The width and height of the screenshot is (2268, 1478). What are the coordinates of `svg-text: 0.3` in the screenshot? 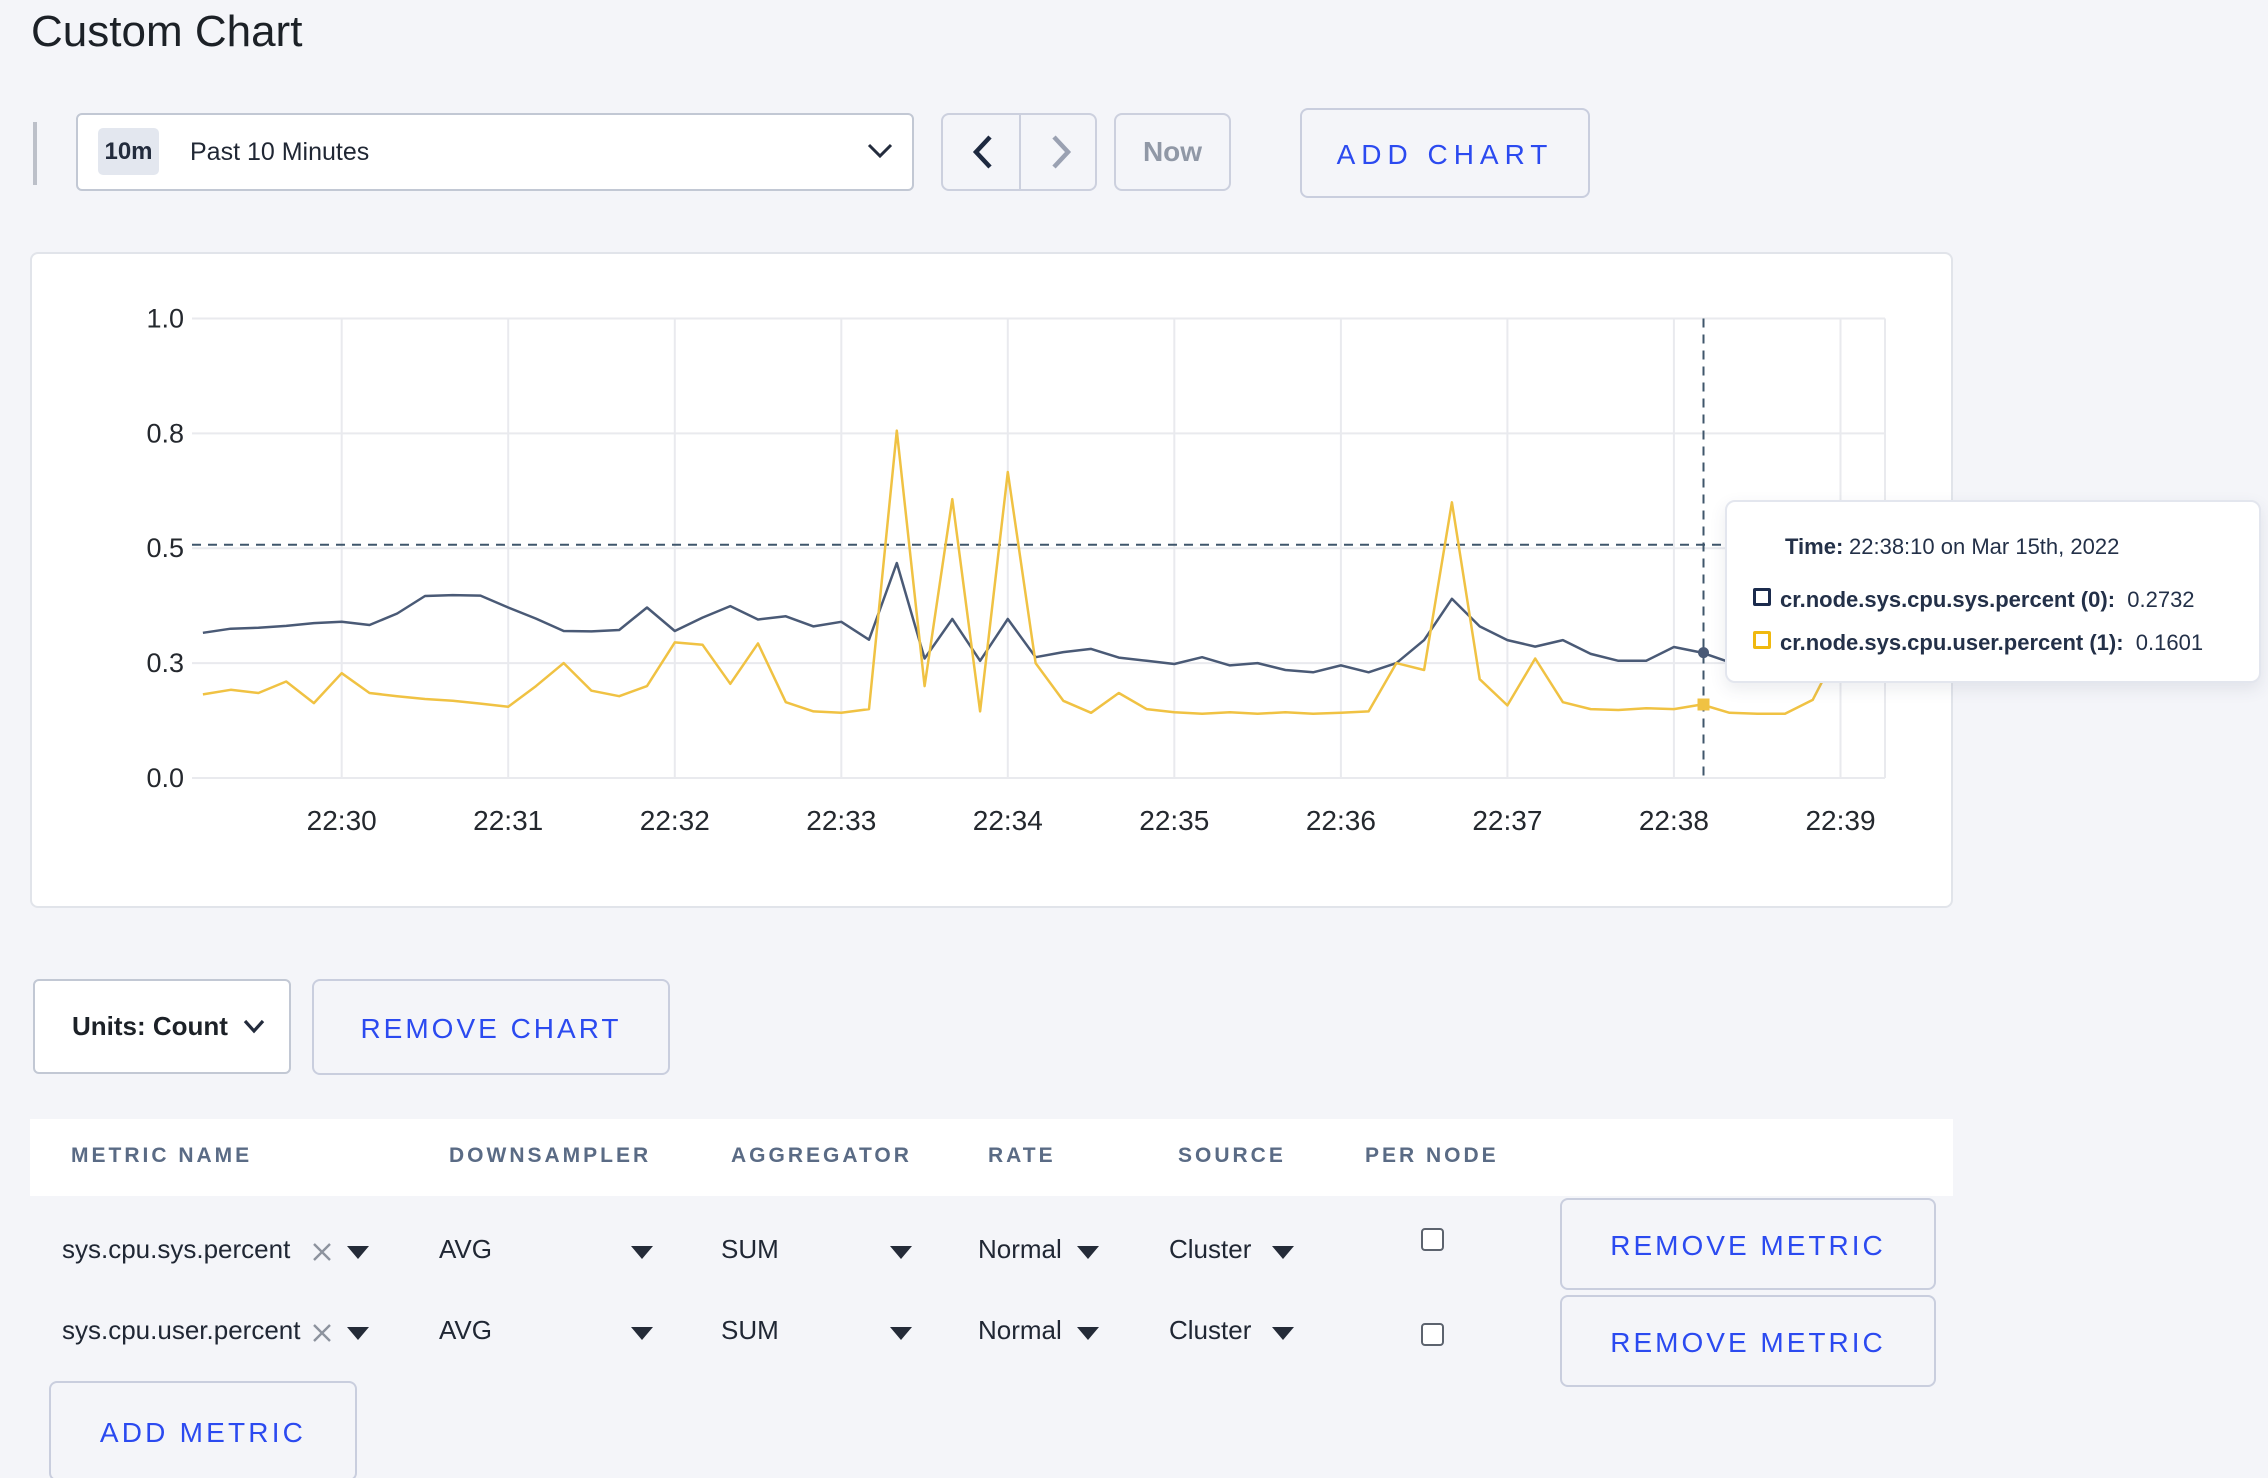 It's located at (165, 663).